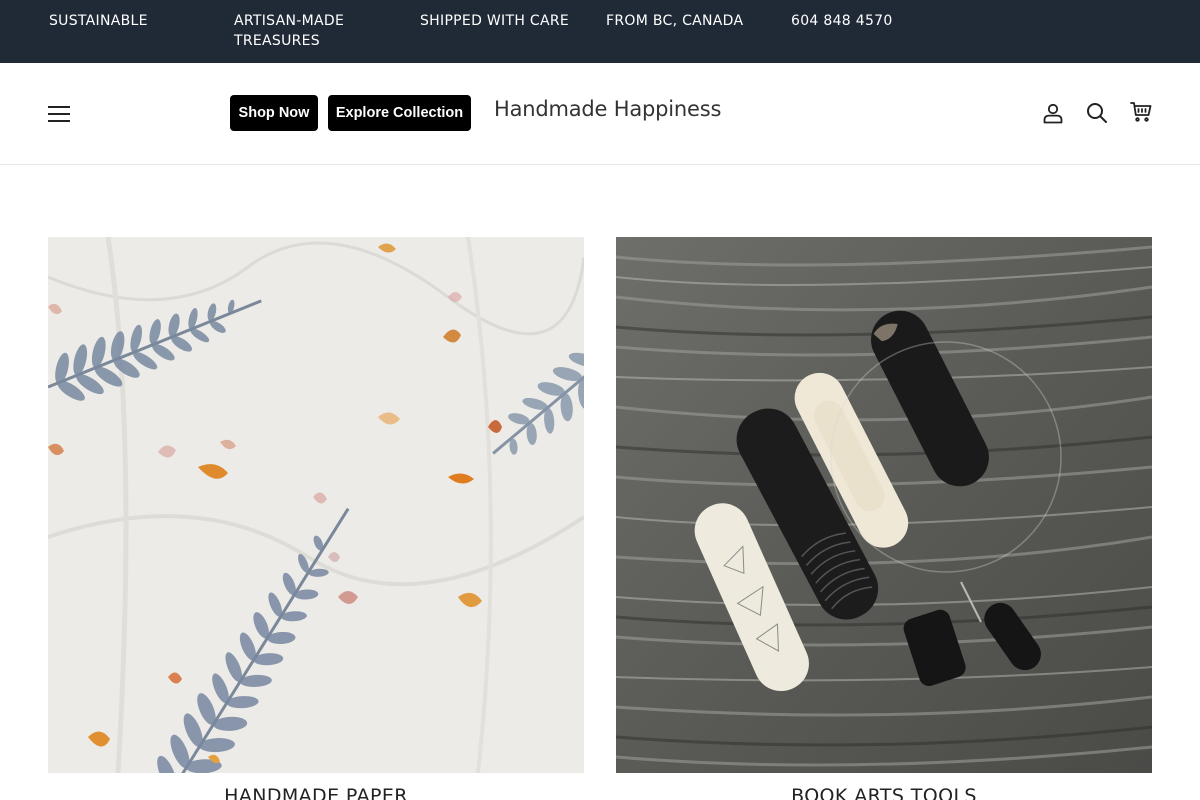 The width and height of the screenshot is (1200, 800). What do you see at coordinates (289, 31) in the screenshot?
I see `announcement-item-artisan: ARTISAN-MADE TREASURES` at bounding box center [289, 31].